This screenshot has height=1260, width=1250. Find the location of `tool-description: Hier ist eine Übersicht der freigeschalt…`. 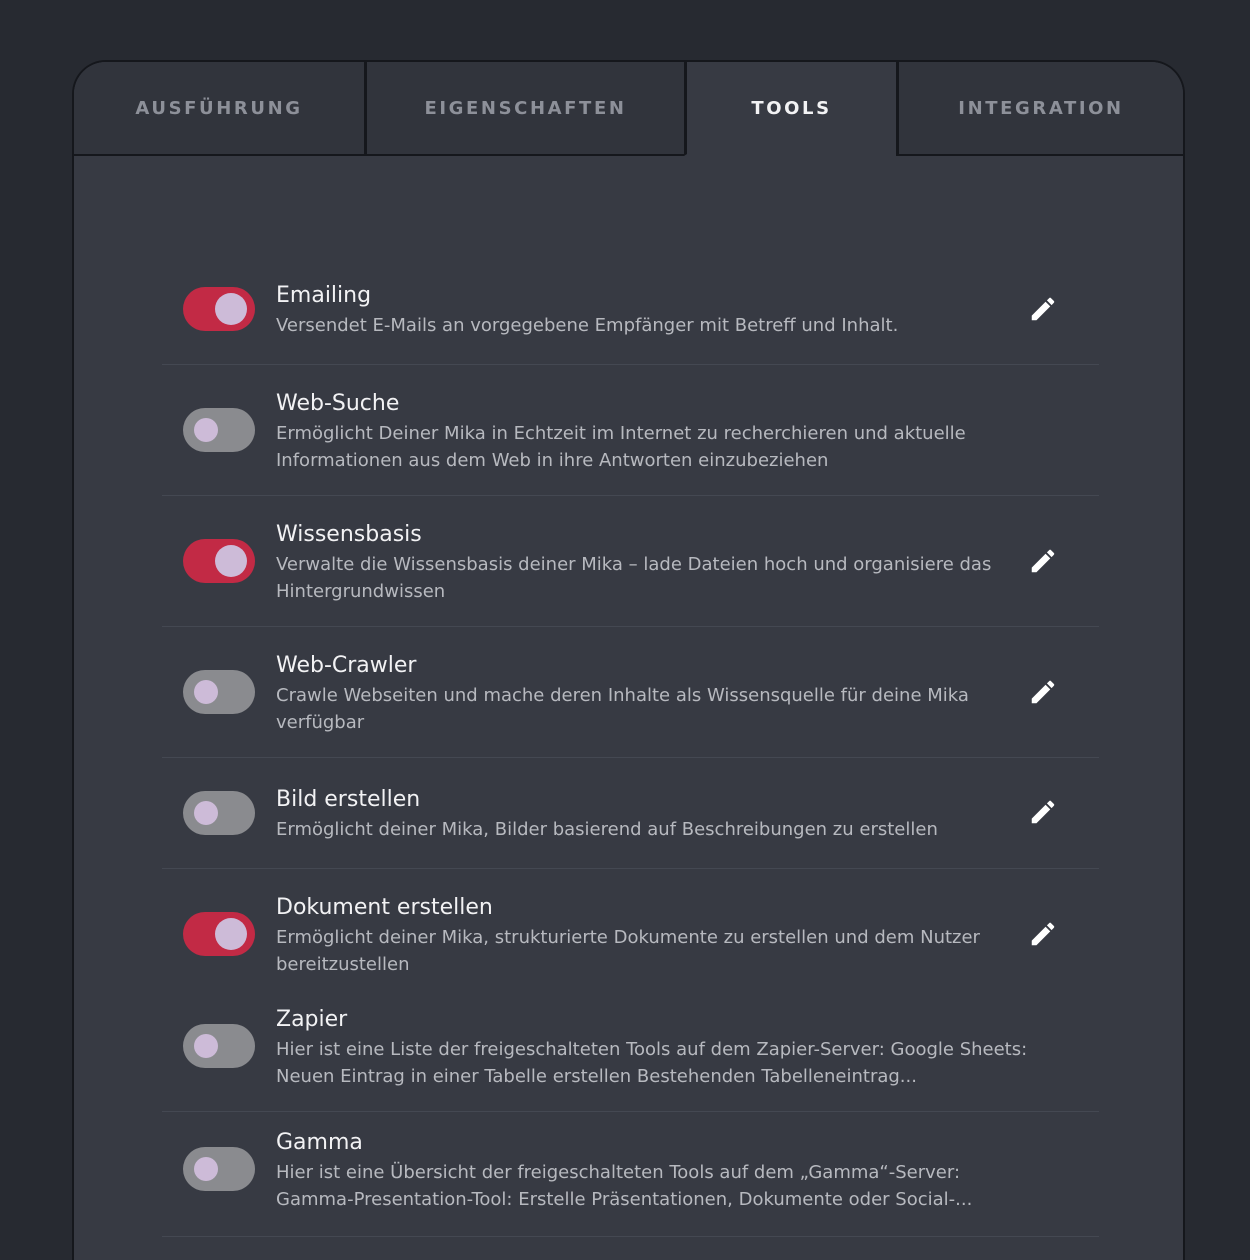

tool-description: Hier ist eine Übersicht der freigeschalt… is located at coordinates (624, 1186).